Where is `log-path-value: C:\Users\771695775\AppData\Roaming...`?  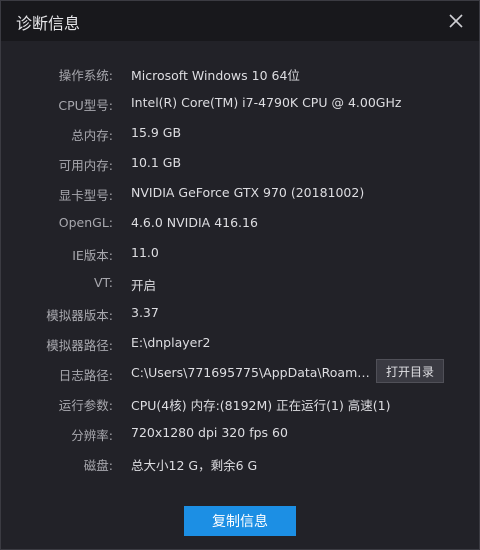 log-path-value: C:\Users\771695775\AppData\Roaming... is located at coordinates (251, 372).